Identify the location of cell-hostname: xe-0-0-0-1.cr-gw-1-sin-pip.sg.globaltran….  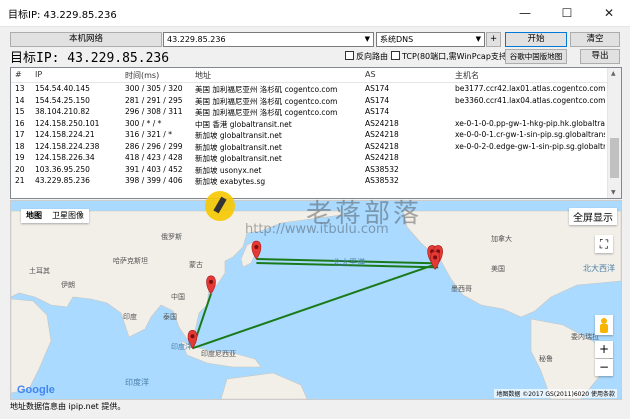
(530, 134).